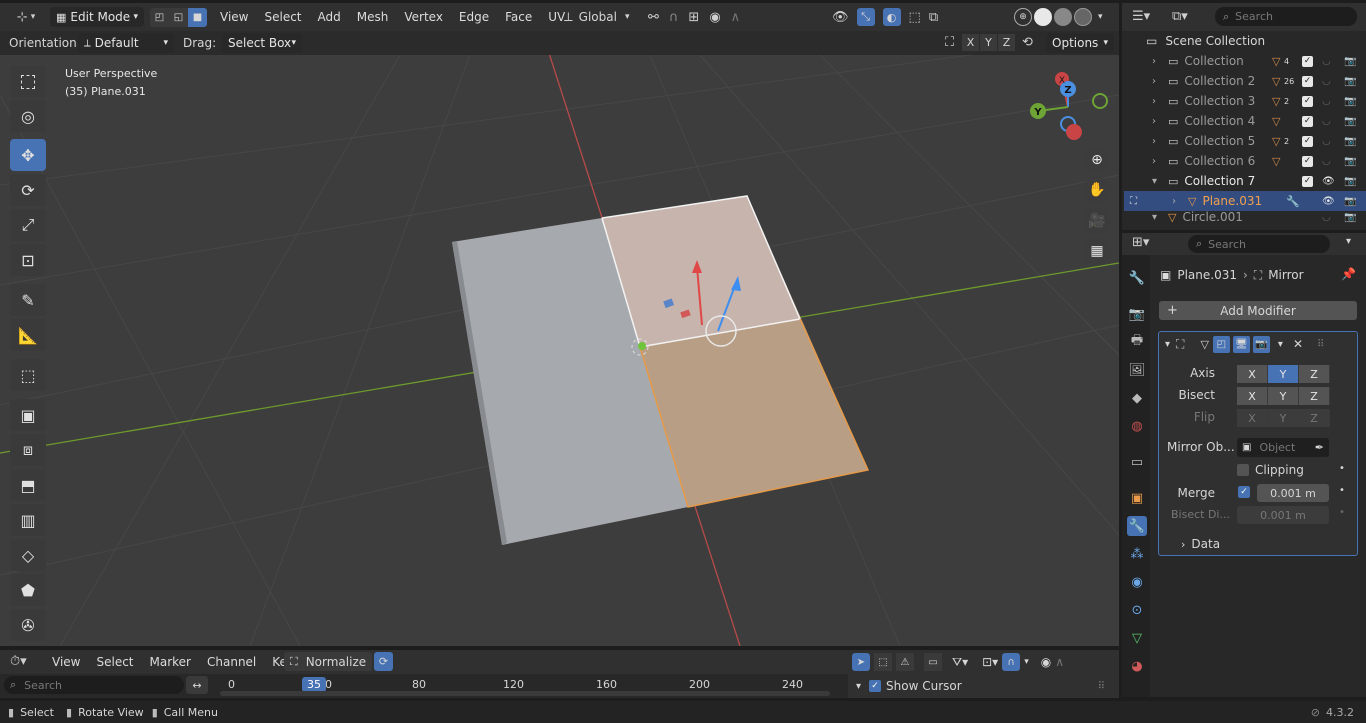 The height and width of the screenshot is (723, 1366). I want to click on scene-tab-icon: ◆, so click(1137, 398).